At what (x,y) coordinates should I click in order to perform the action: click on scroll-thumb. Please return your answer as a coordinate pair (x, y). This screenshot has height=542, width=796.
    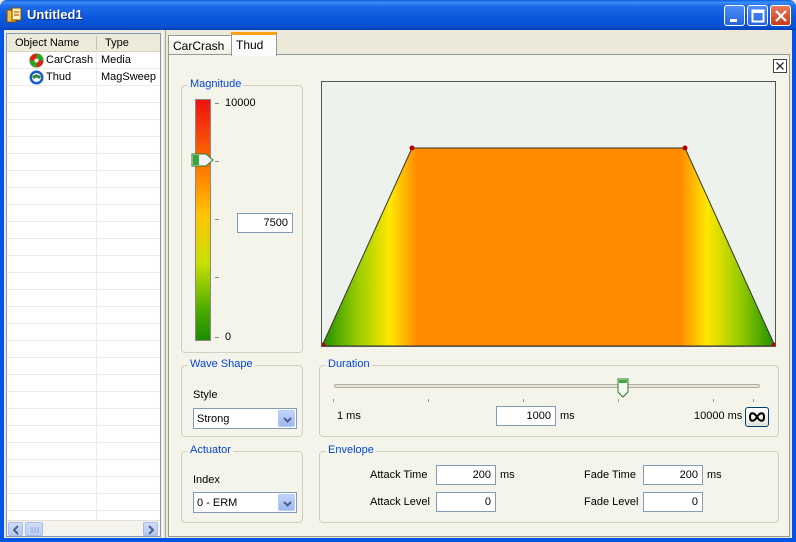
    Looking at the image, I should click on (34, 529).